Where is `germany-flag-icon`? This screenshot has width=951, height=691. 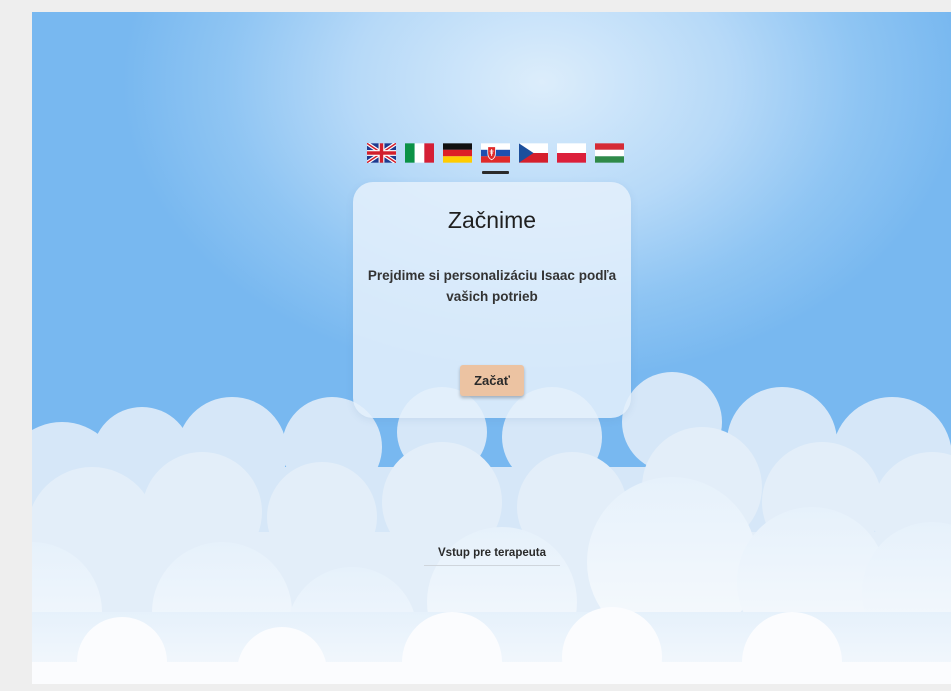
germany-flag-icon is located at coordinates (457, 153).